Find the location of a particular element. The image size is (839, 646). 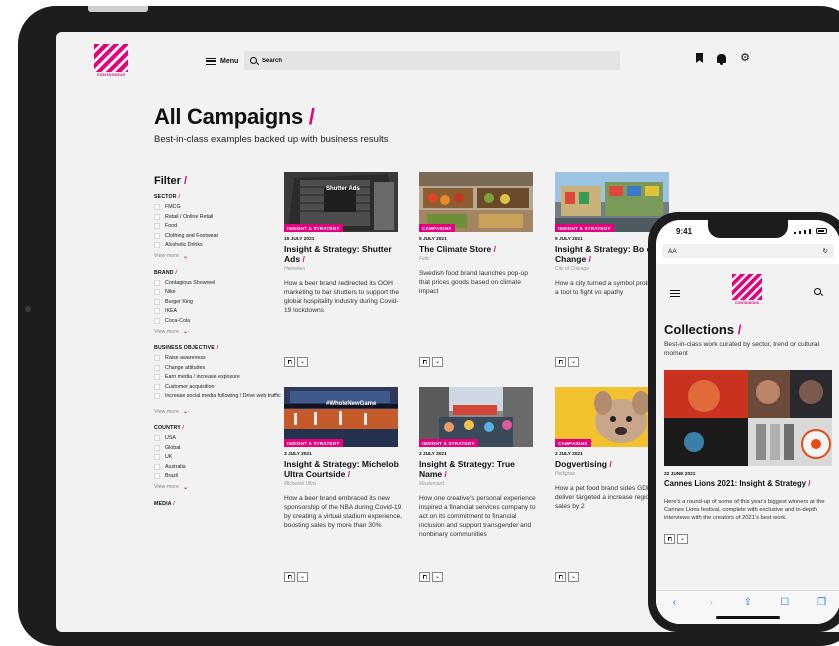

back-icon: ‹ is located at coordinates (674, 602).